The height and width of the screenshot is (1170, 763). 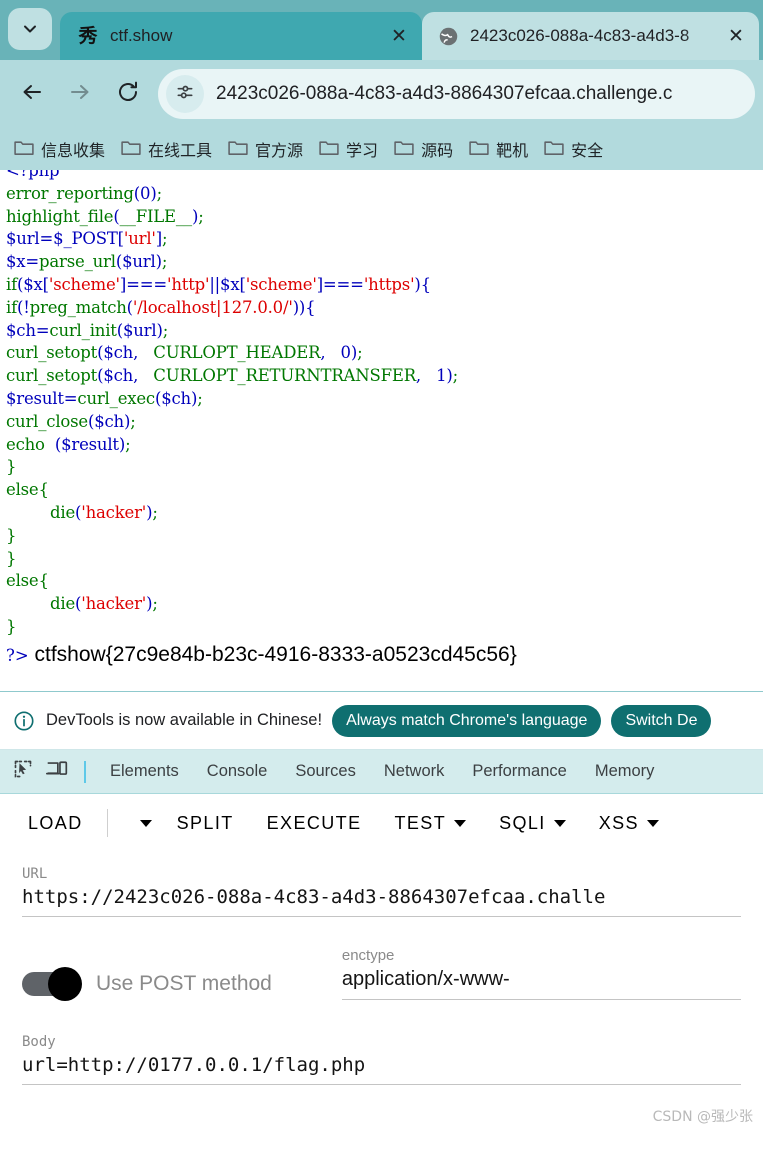 I want to click on code-token: )), so click(x=299, y=307).